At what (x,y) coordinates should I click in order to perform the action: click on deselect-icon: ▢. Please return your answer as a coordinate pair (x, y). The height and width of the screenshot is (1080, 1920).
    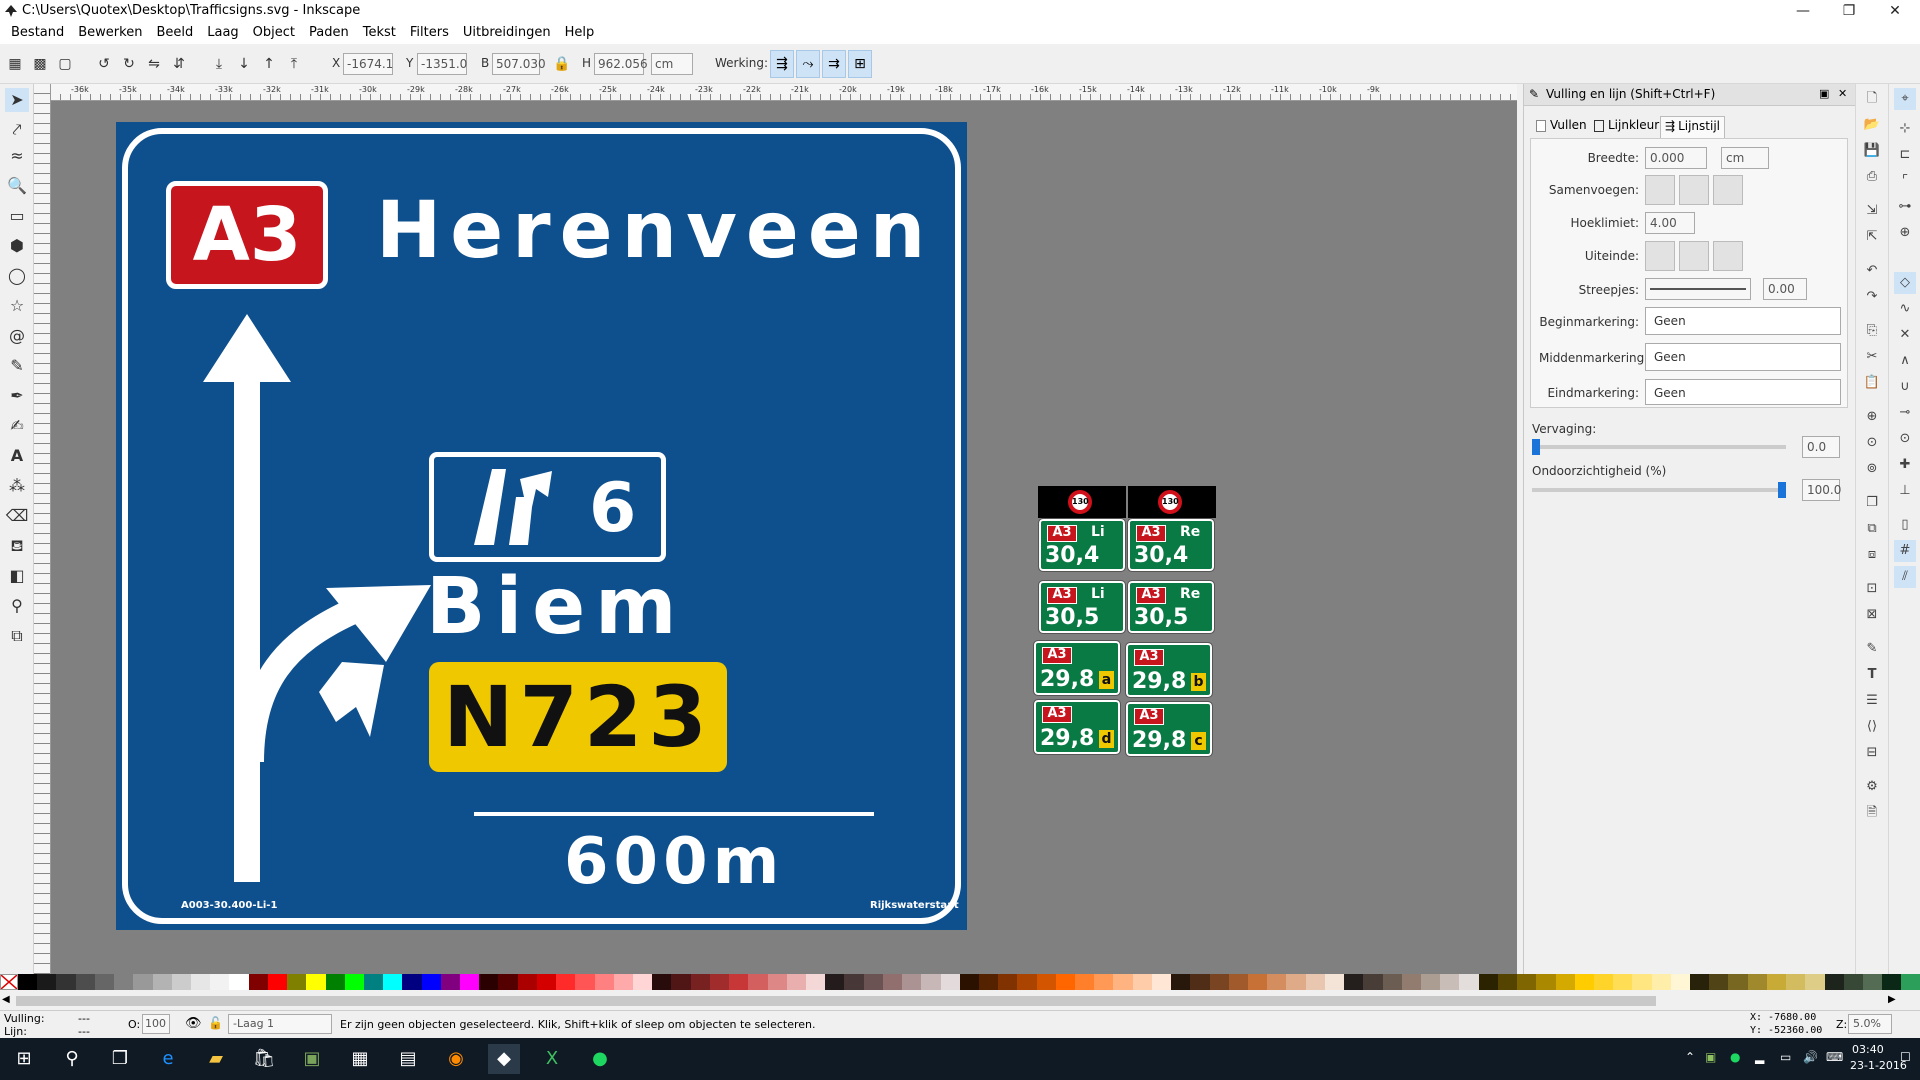
    Looking at the image, I should click on (65, 64).